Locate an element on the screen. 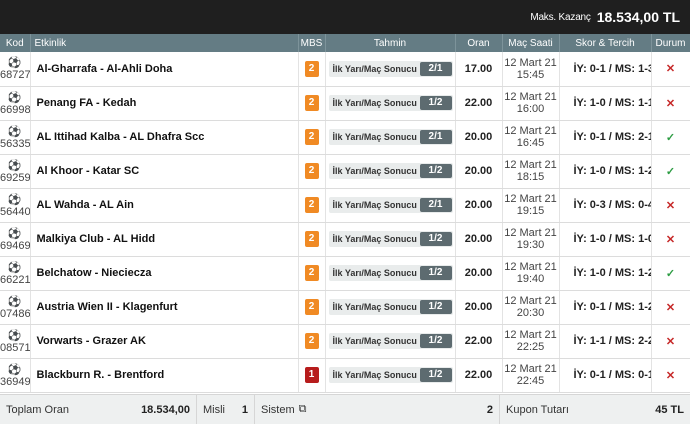  match-code: 56440 is located at coordinates (15, 211).